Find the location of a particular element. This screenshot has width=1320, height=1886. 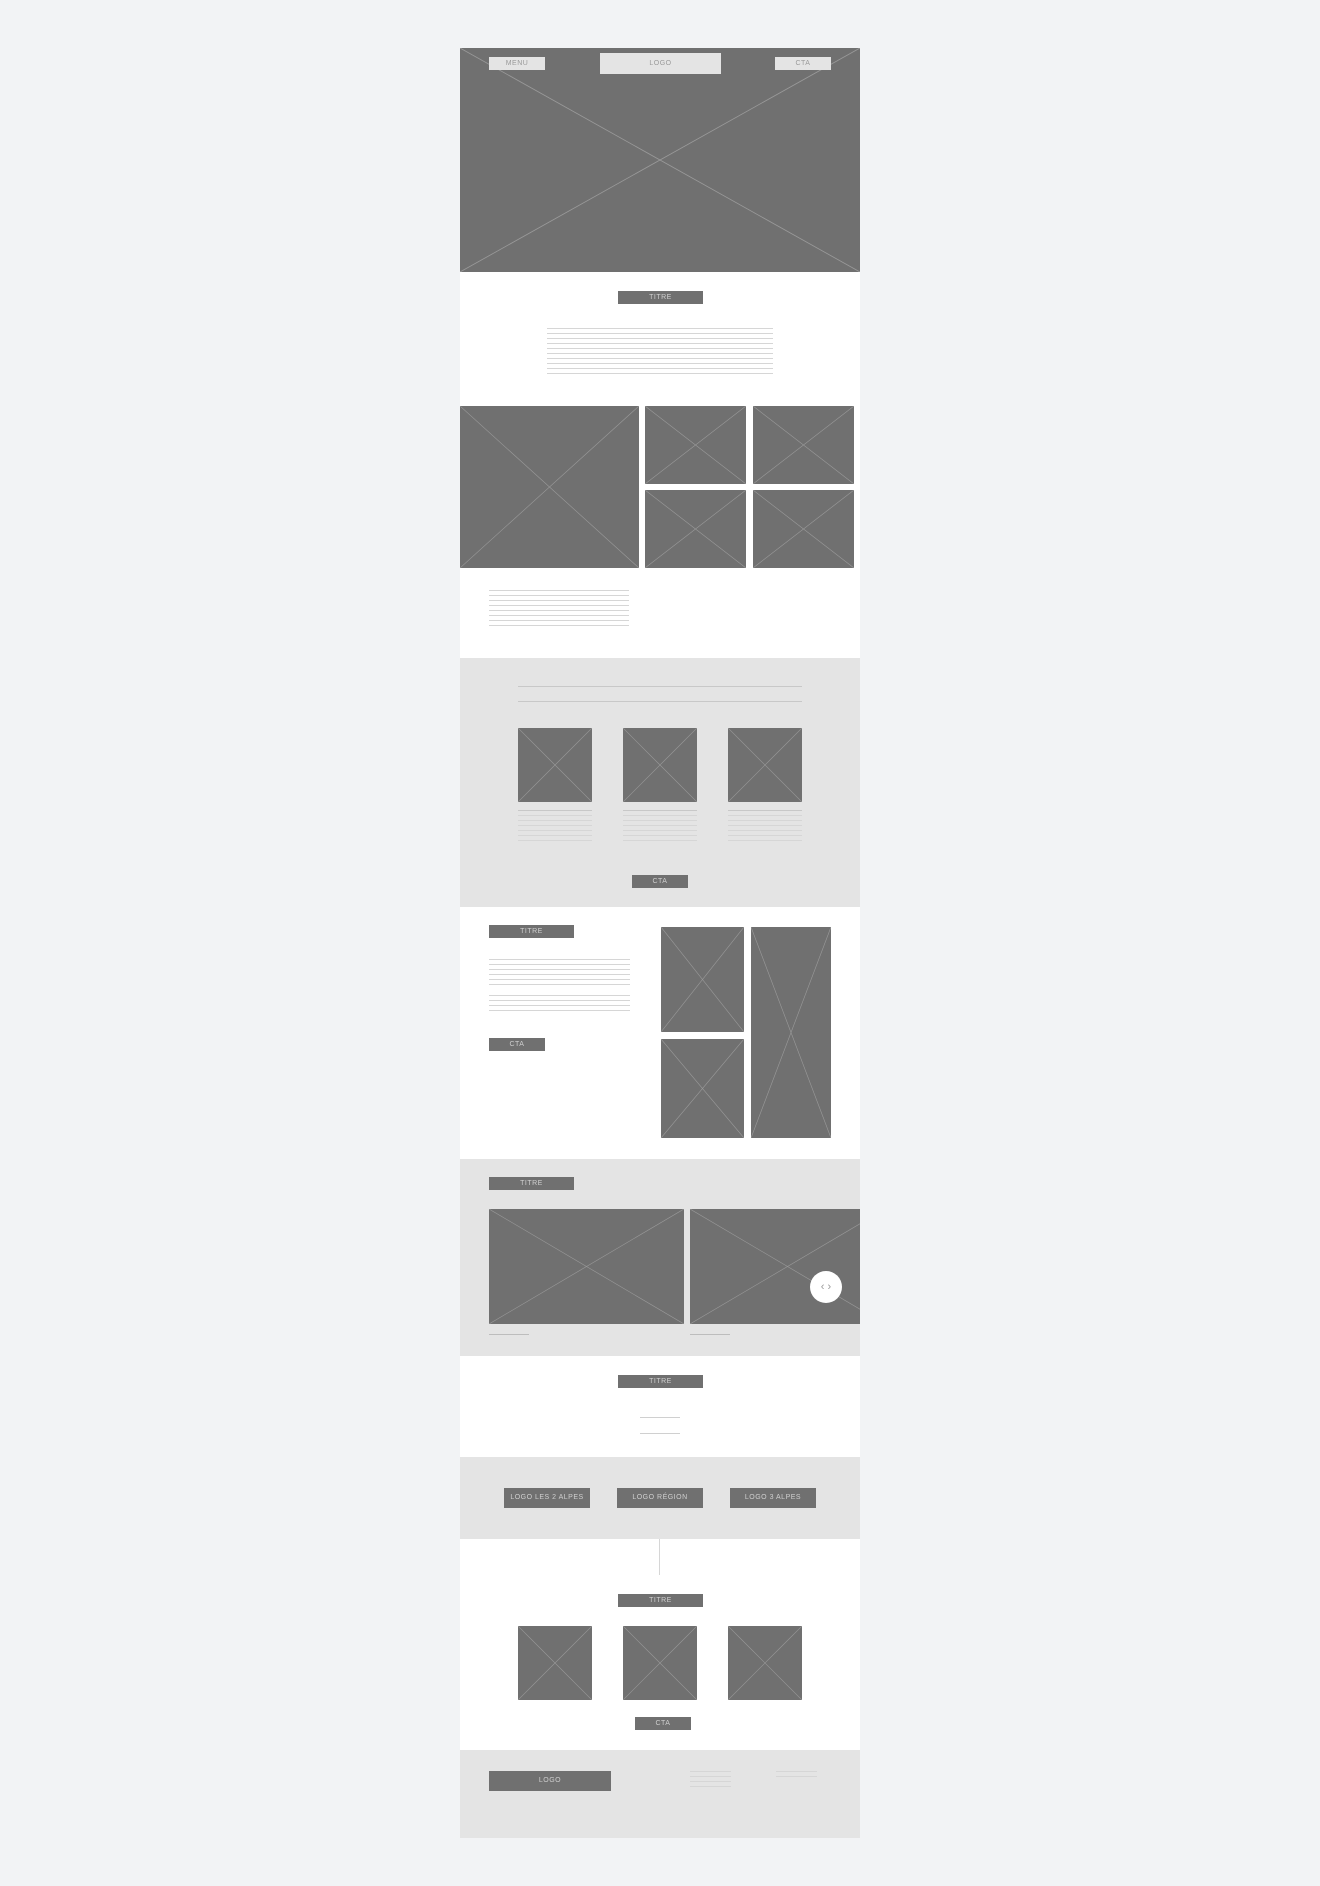

split-image-bottom is located at coordinates (702, 1088).